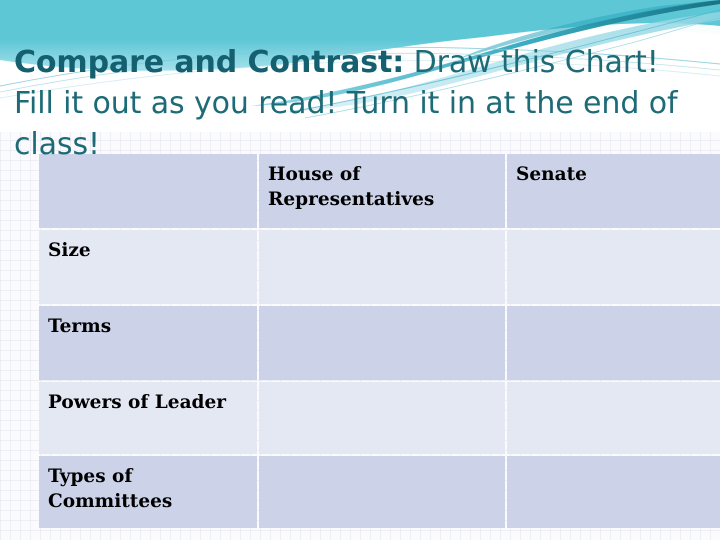 This screenshot has width=720, height=540. I want to click on cell-powers-senate, so click(613, 418).